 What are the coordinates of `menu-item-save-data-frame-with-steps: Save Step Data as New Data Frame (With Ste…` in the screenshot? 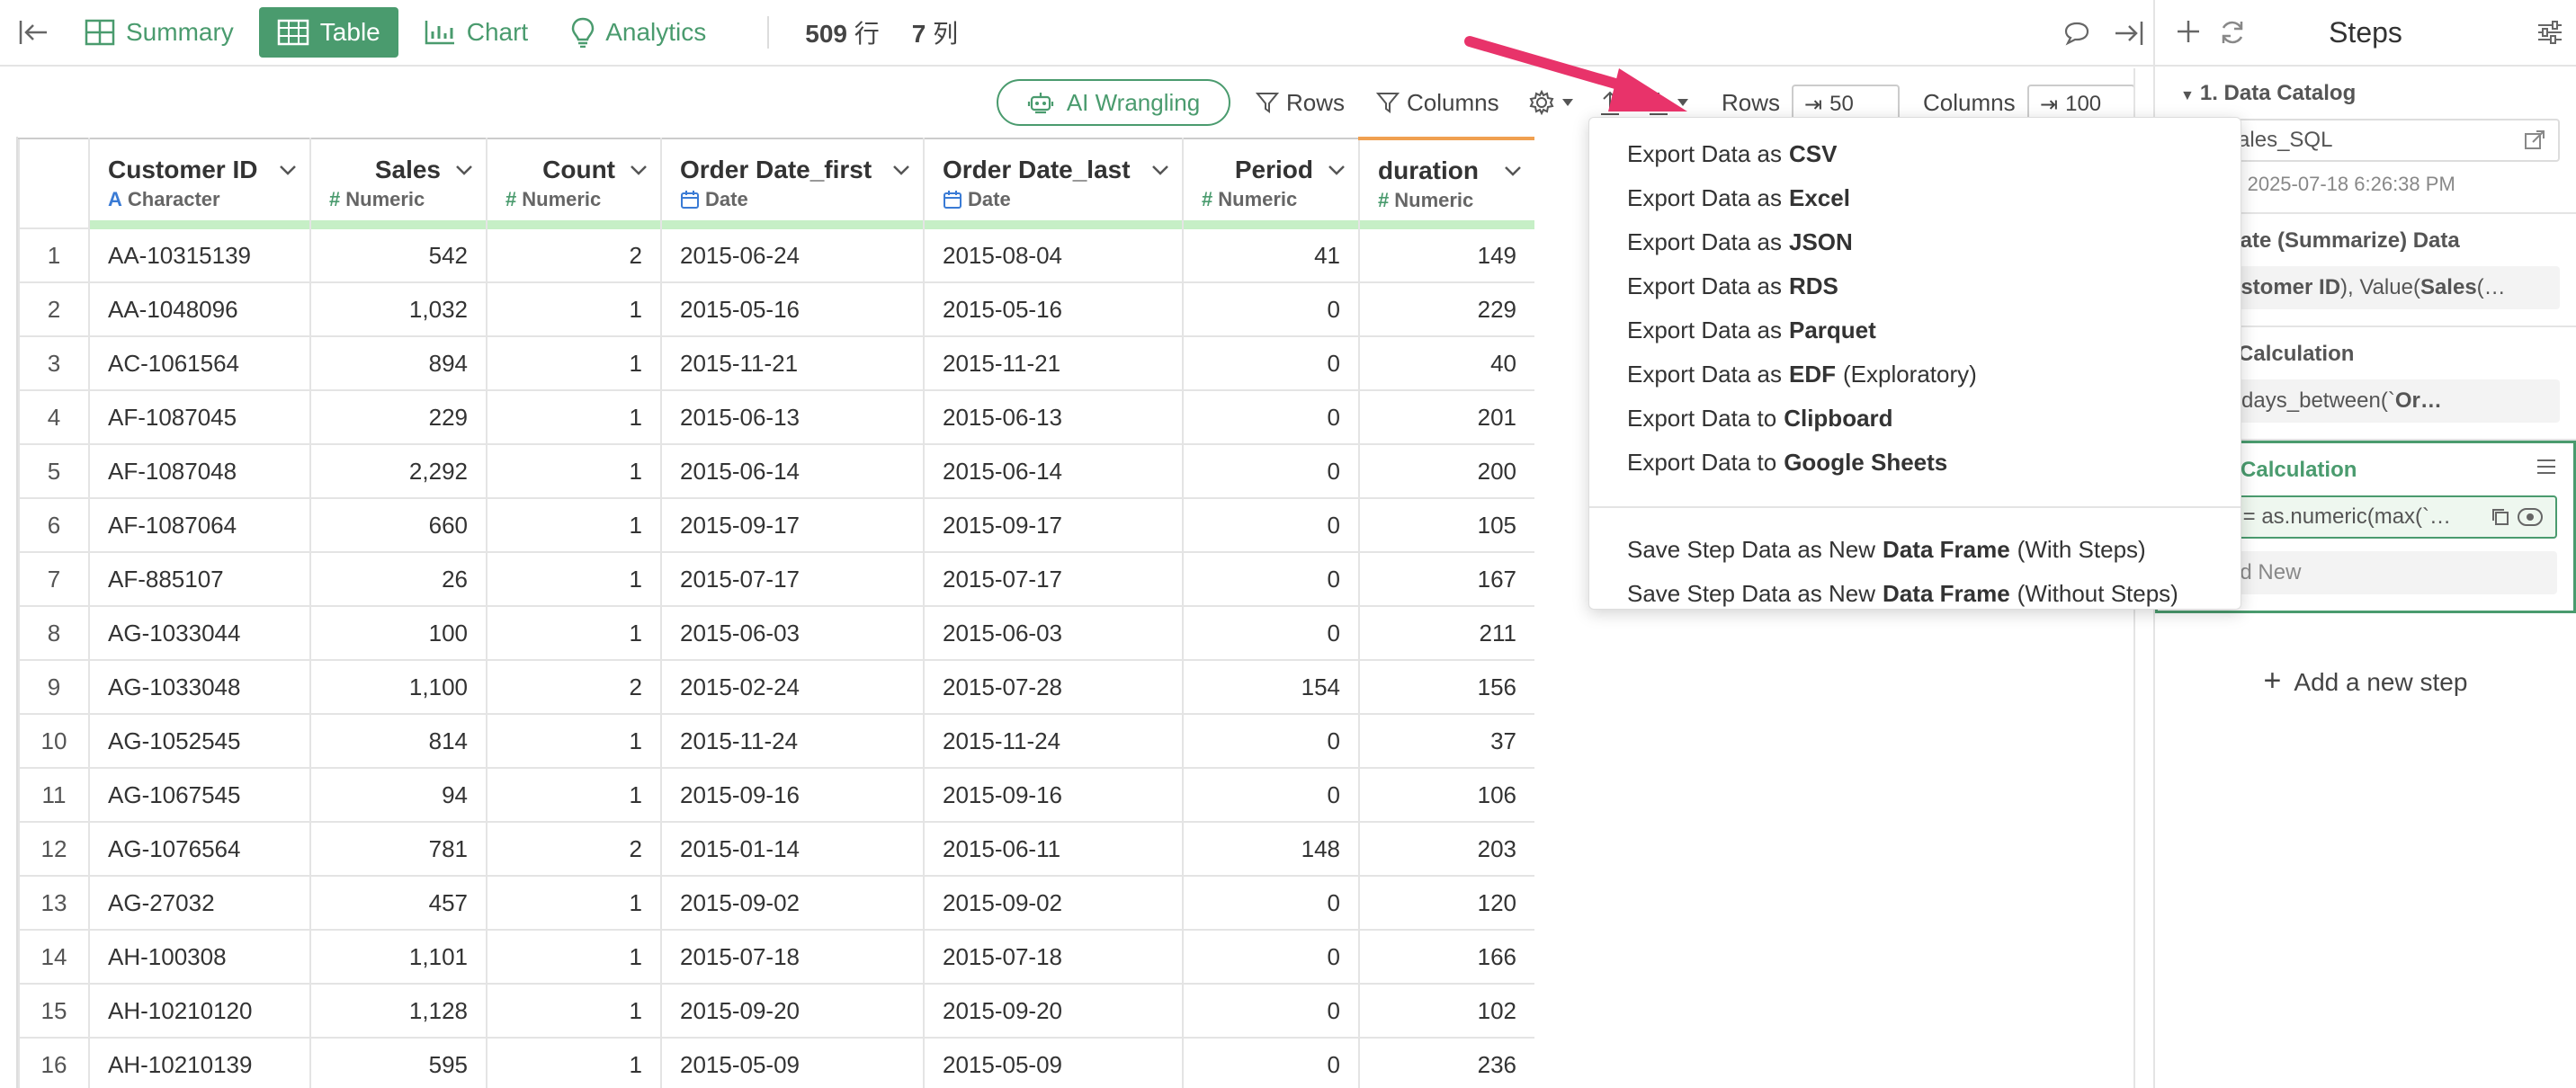 It's located at (1915, 550).